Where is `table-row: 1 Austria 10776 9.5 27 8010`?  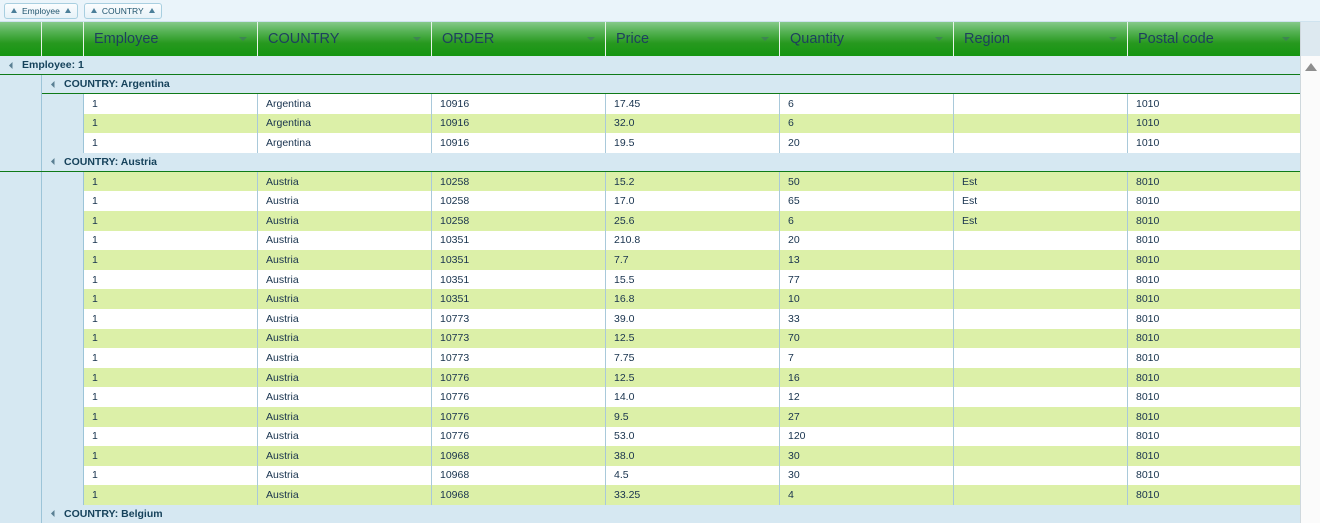 table-row: 1 Austria 10776 9.5 27 8010 is located at coordinates (650, 416).